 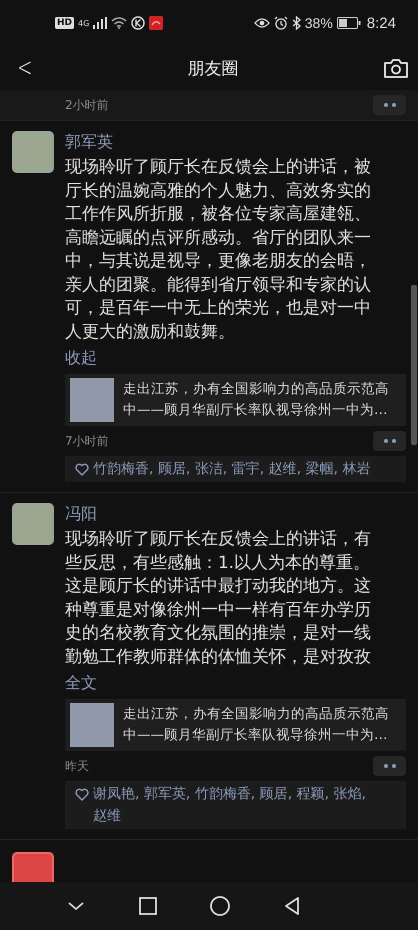 I want to click on liker-names: 谢凤艳, 郭军英, 竹韵梅香, 顾居, 程颖, 张焰, 赵维, so click(x=230, y=805).